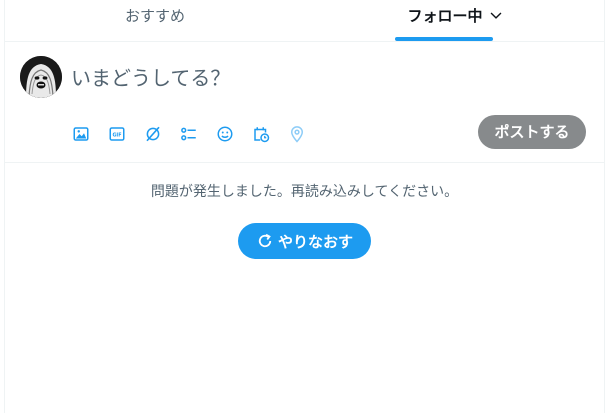 The image size is (609, 413). I want to click on avatar, so click(41, 77).